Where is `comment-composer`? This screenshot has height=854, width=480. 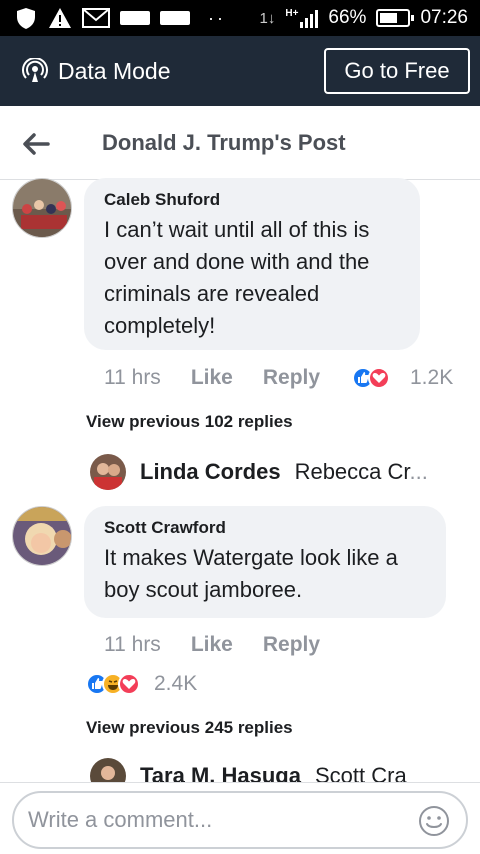
comment-composer is located at coordinates (240, 820).